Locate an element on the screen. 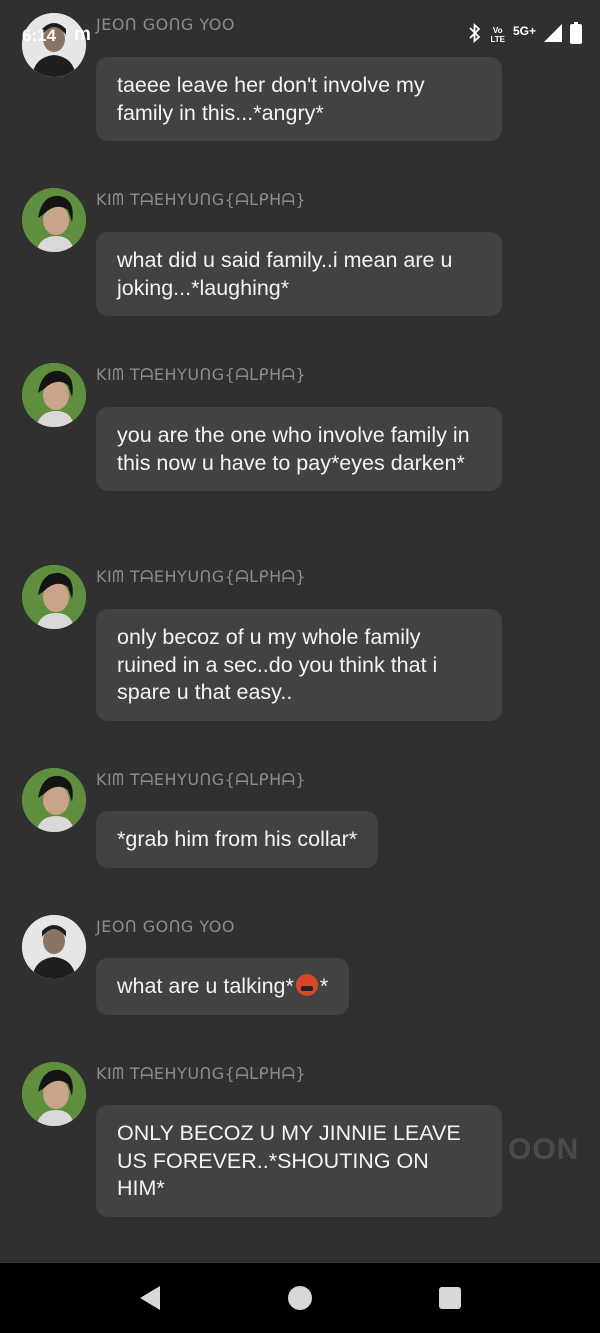 The height and width of the screenshot is (1333, 600). status-time: 6:14 is located at coordinates (39, 35).